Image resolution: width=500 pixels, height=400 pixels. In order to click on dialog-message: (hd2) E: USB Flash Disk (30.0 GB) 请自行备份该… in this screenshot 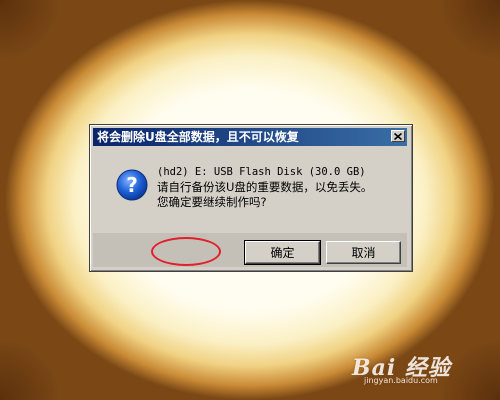, I will do `click(264, 187)`.